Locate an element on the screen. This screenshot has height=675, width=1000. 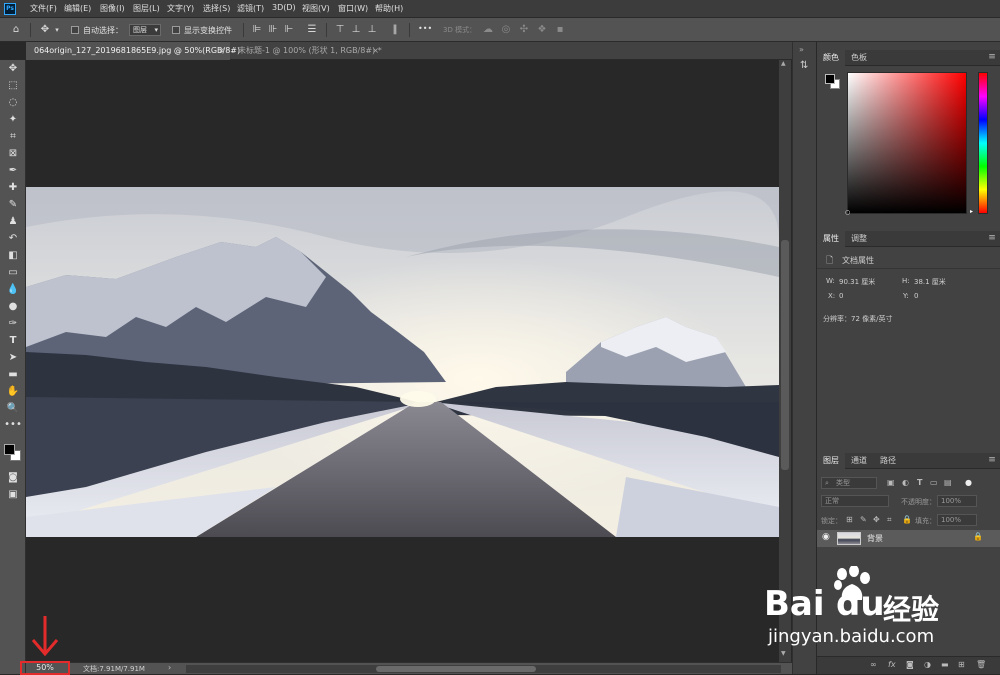
home-icon: ⌂ is located at coordinates (16, 30).